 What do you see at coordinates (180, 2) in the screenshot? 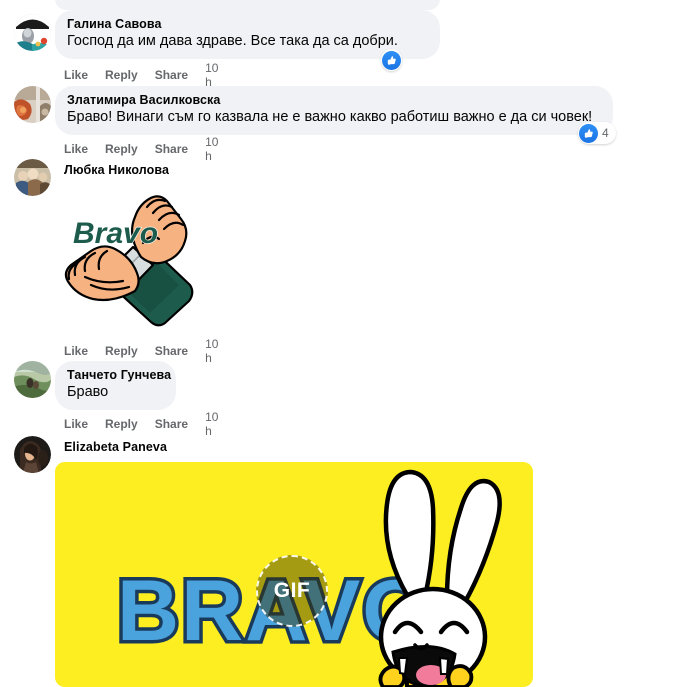
I see `clipped-comment-text: · · ·` at bounding box center [180, 2].